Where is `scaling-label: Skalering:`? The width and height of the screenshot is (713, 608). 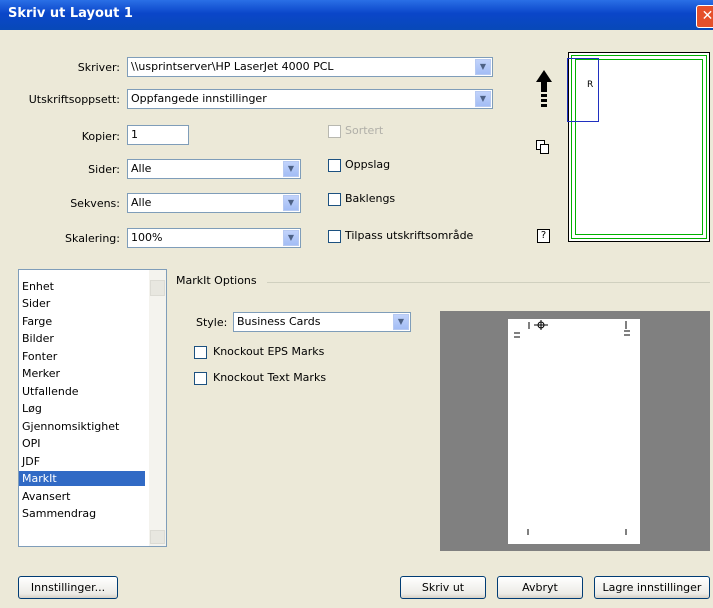 scaling-label: Skalering: is located at coordinates (92, 238).